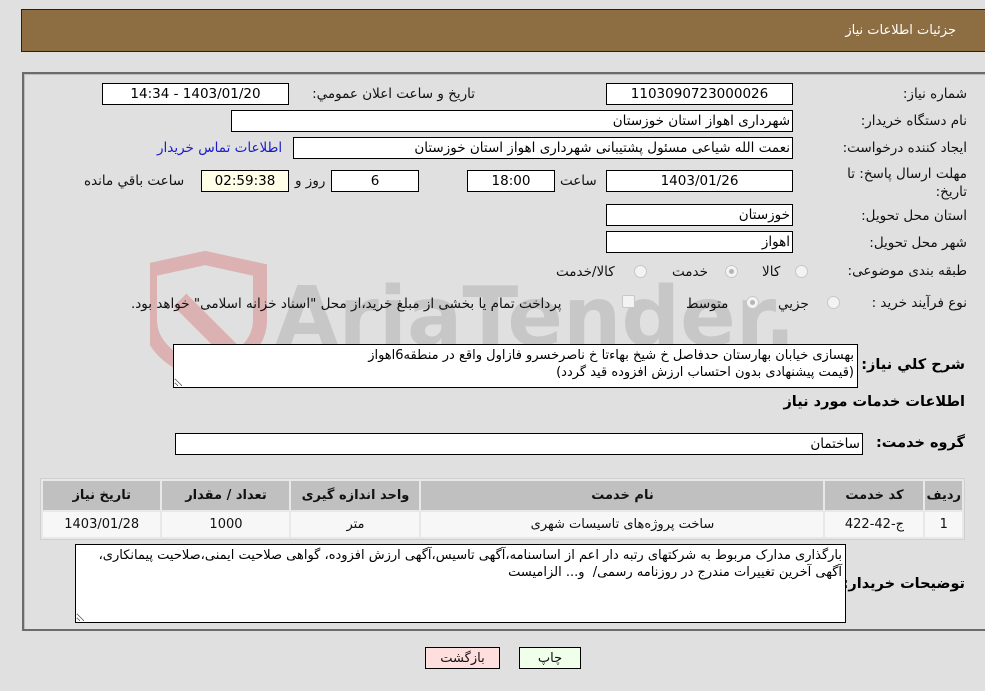 This screenshot has width=985, height=691. I want to click on buyer-org-label: نام دستگاه خریدار:, so click(913, 121).